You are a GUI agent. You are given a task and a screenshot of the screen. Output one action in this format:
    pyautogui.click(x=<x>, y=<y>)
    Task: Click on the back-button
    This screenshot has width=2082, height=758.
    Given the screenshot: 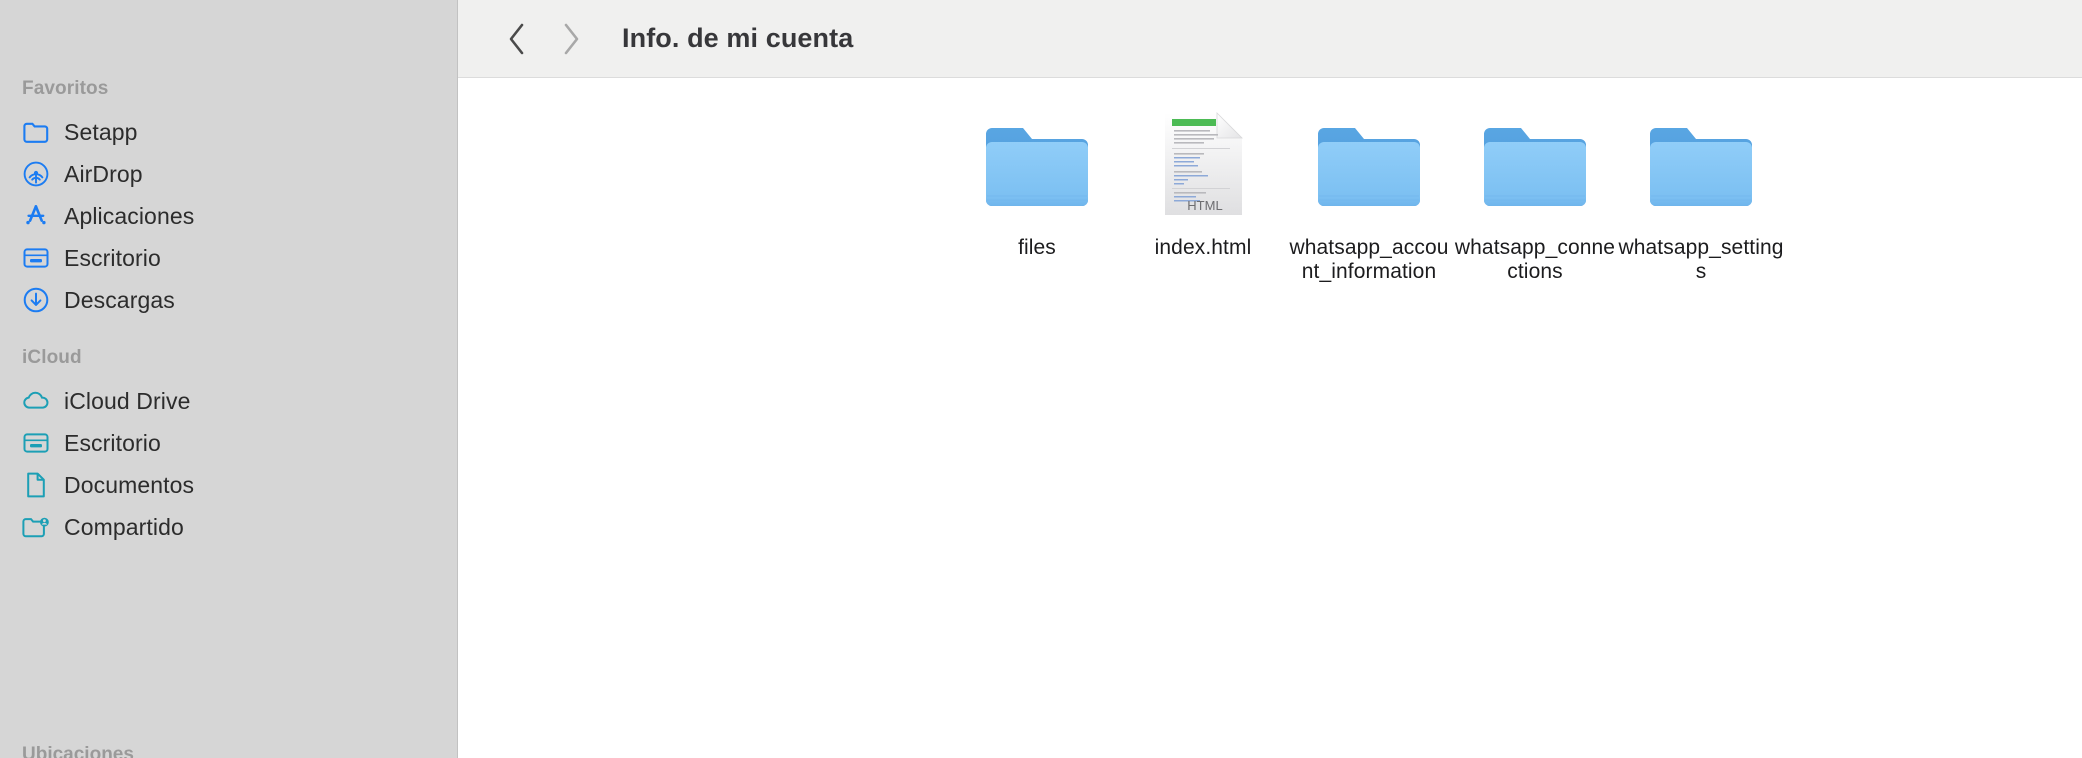 What is the action you would take?
    pyautogui.click(x=517, y=39)
    